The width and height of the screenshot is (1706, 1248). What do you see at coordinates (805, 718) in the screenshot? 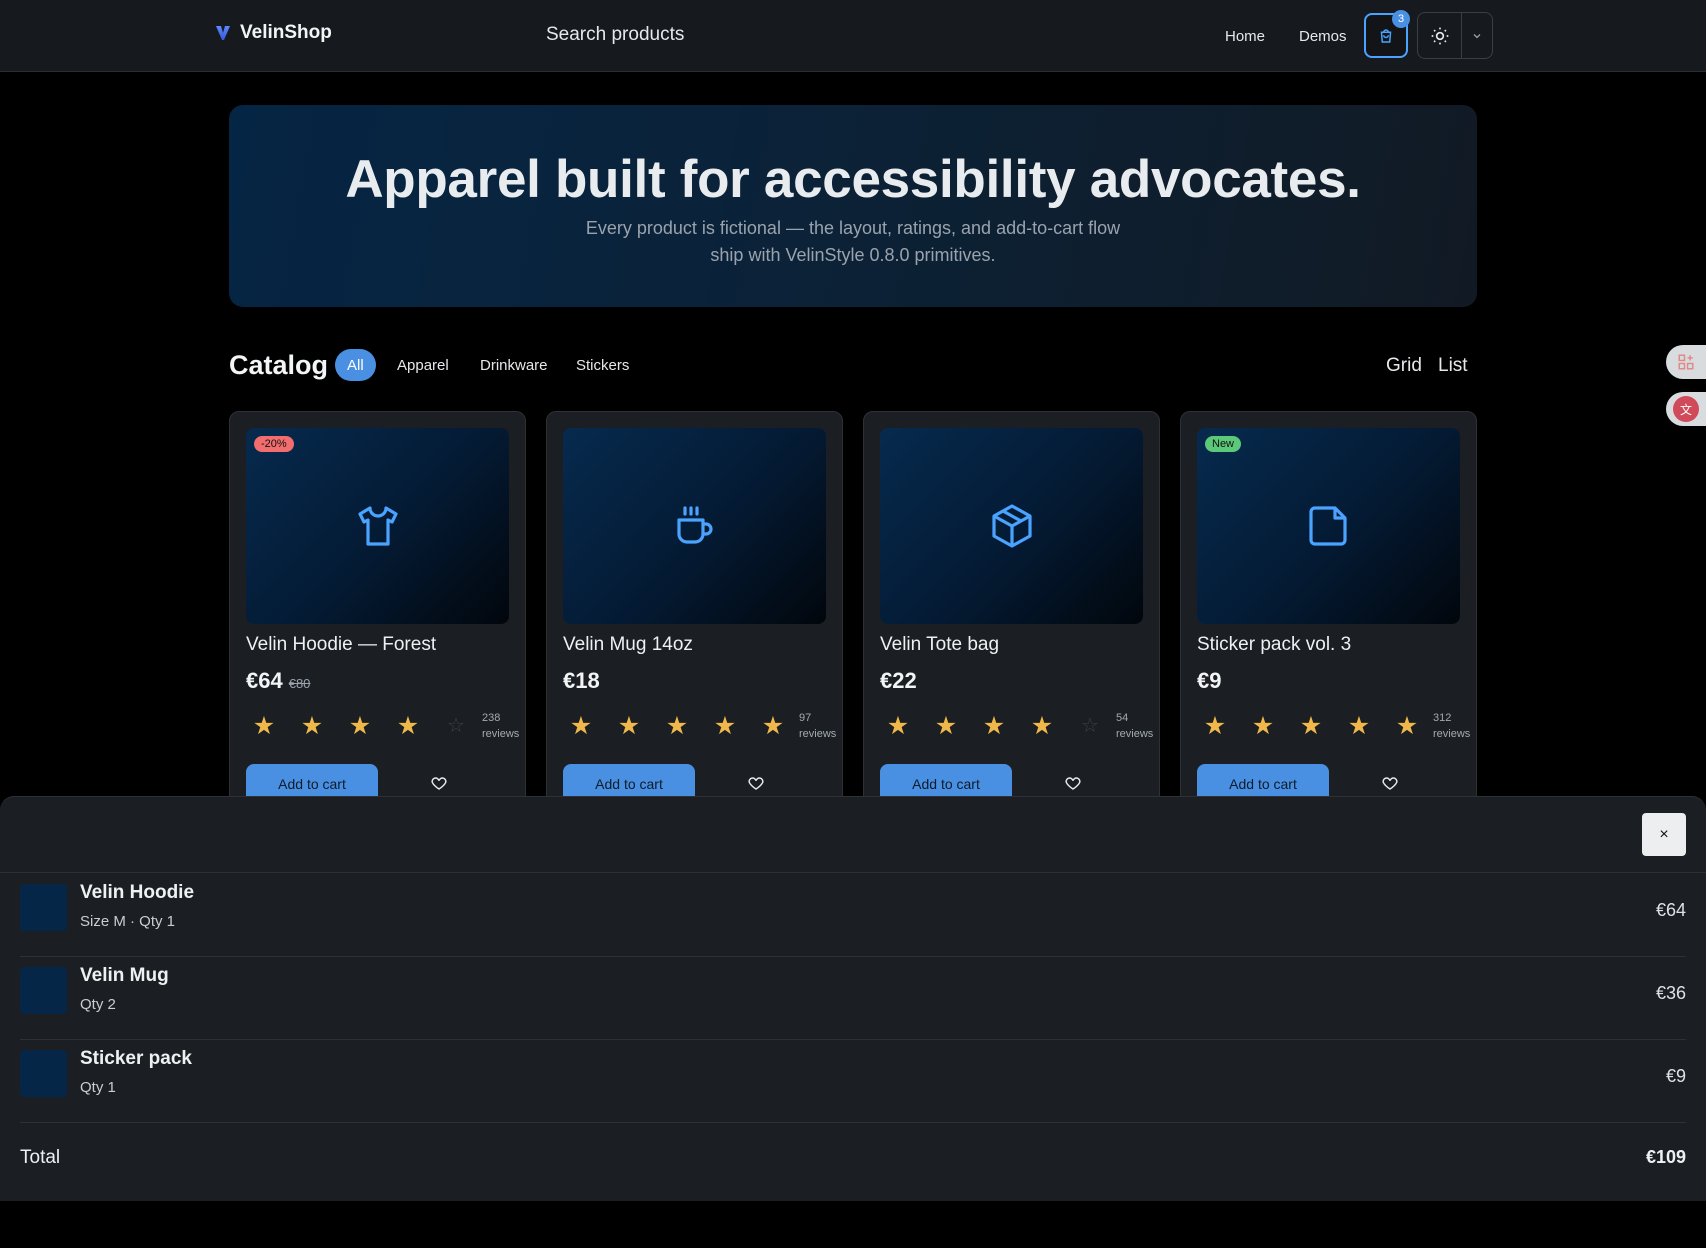
I see `review-count-number: 97` at bounding box center [805, 718].